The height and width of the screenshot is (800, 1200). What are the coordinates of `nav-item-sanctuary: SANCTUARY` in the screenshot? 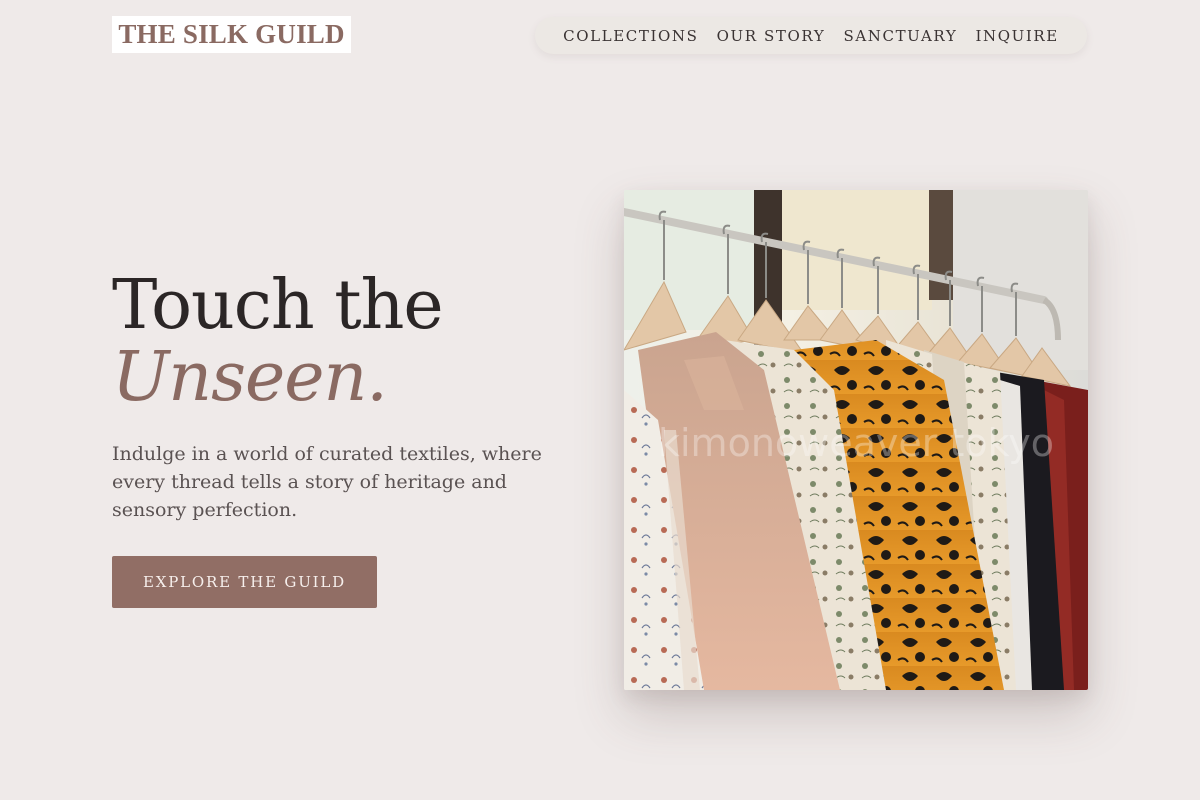 It's located at (900, 36).